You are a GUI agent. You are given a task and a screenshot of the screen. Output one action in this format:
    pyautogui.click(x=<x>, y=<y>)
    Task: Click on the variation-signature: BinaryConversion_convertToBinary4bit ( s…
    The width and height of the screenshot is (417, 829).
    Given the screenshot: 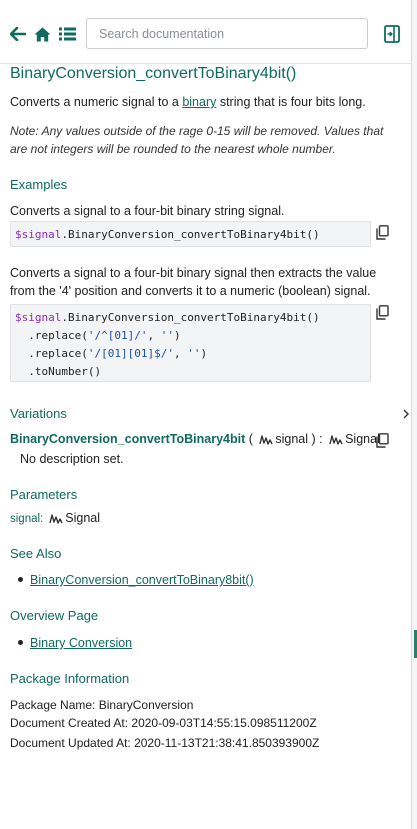 What is the action you would take?
    pyautogui.click(x=195, y=440)
    